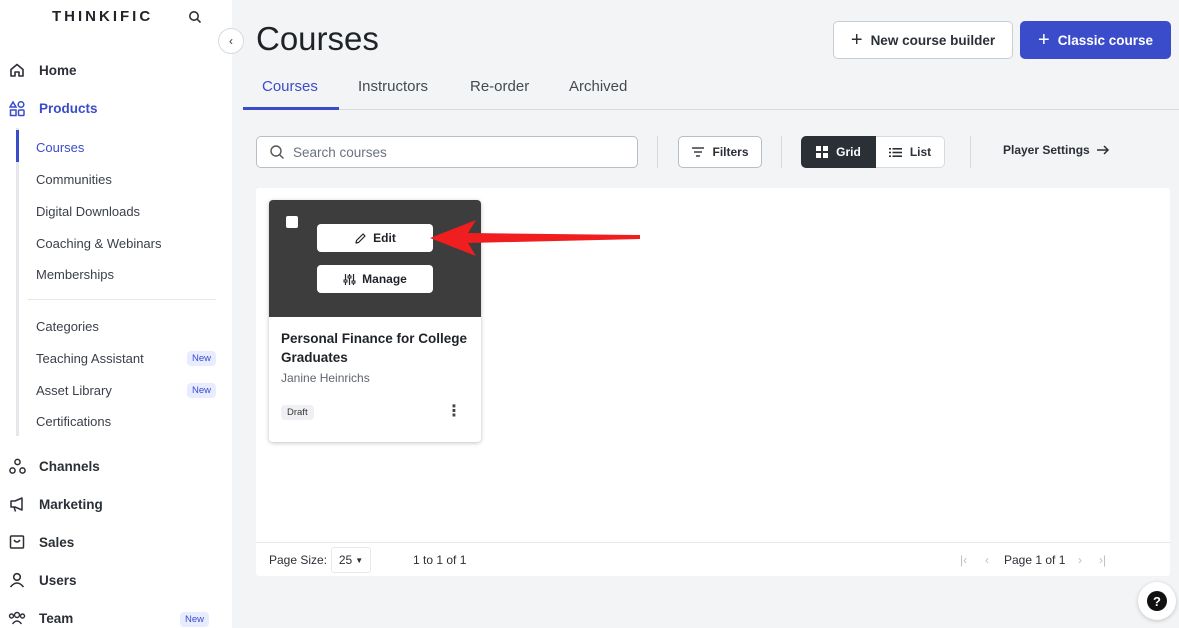 This screenshot has height=628, width=1179. I want to click on sidebar-item-team: Team, so click(40, 616).